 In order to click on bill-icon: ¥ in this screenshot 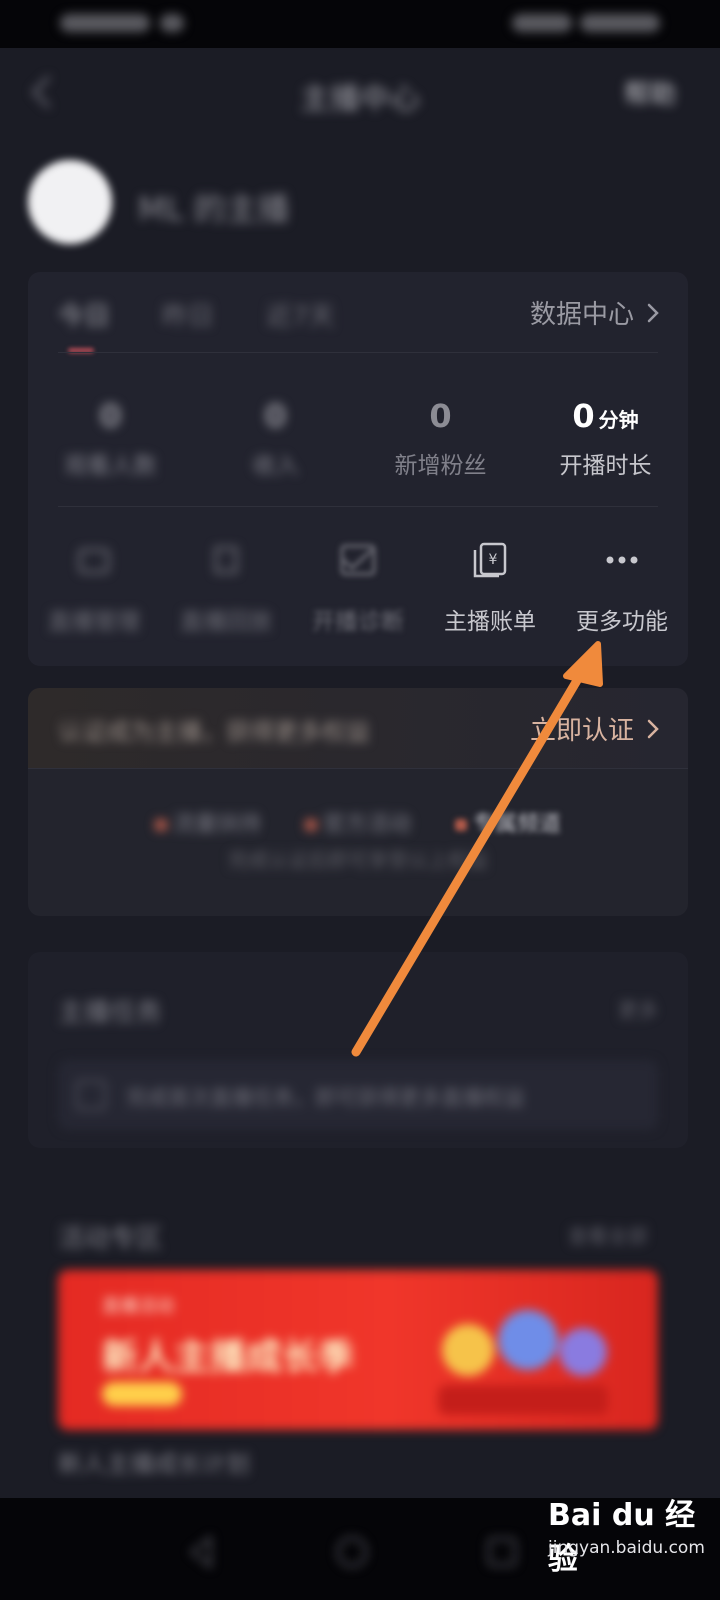, I will do `click(490, 560)`.